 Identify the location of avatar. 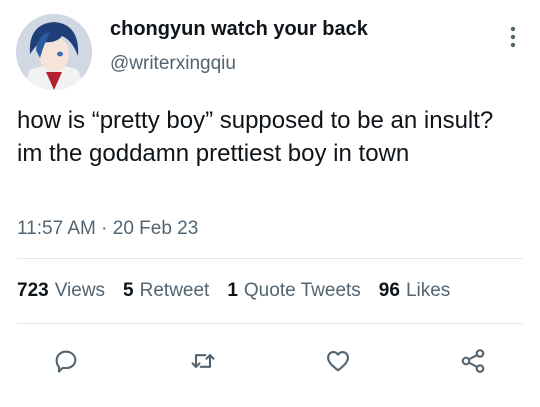
(54, 52).